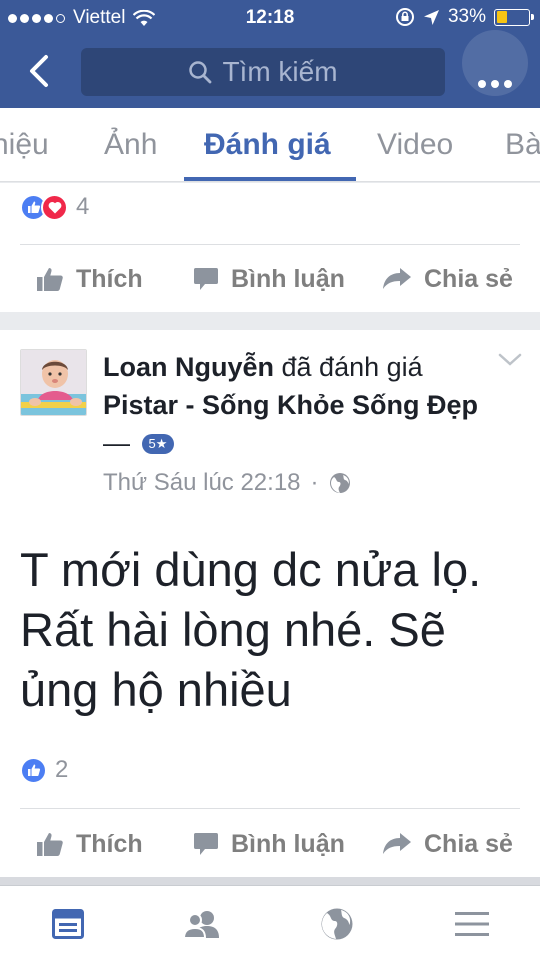  Describe the element at coordinates (501, 17) in the screenshot. I see `battery-fill` at that location.